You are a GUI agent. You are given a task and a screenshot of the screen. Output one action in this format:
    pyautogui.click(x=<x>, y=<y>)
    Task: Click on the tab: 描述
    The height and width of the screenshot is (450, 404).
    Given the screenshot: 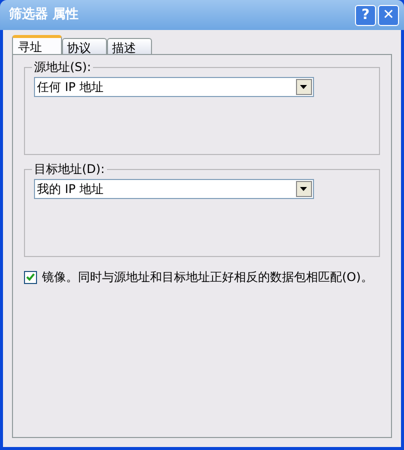 What is the action you would take?
    pyautogui.click(x=129, y=46)
    